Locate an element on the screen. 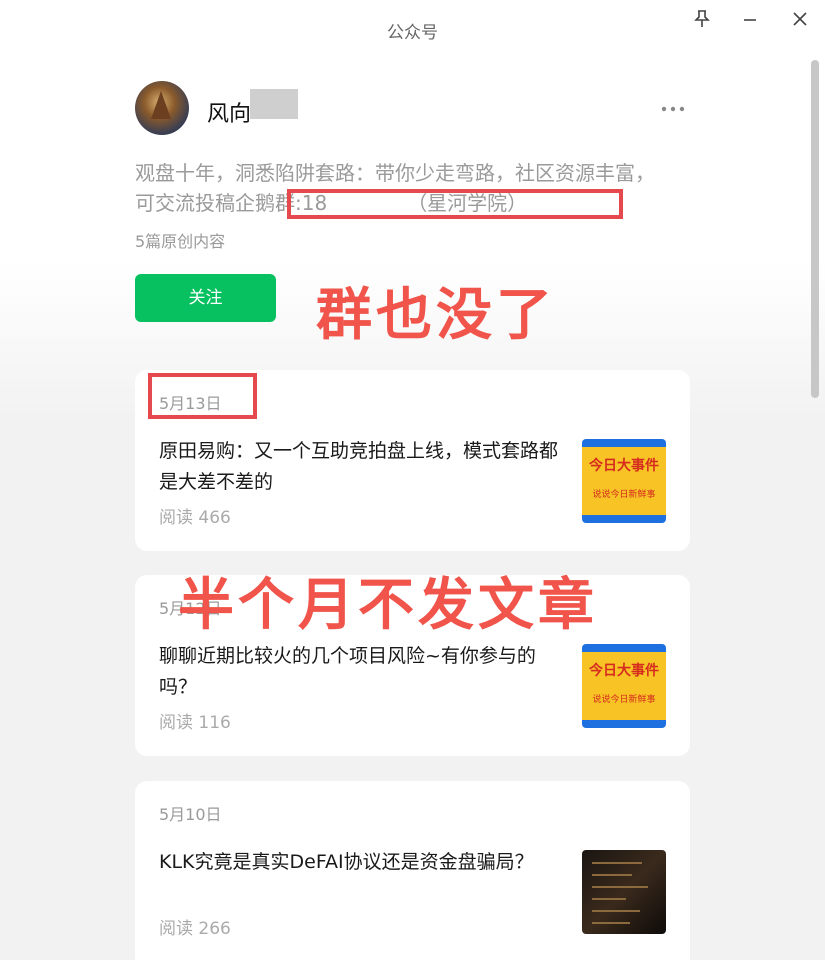 The width and height of the screenshot is (825, 971). article-title: 聊聊近期比较火的几个项目风险~有你参与的吗？ is located at coordinates (364, 672).